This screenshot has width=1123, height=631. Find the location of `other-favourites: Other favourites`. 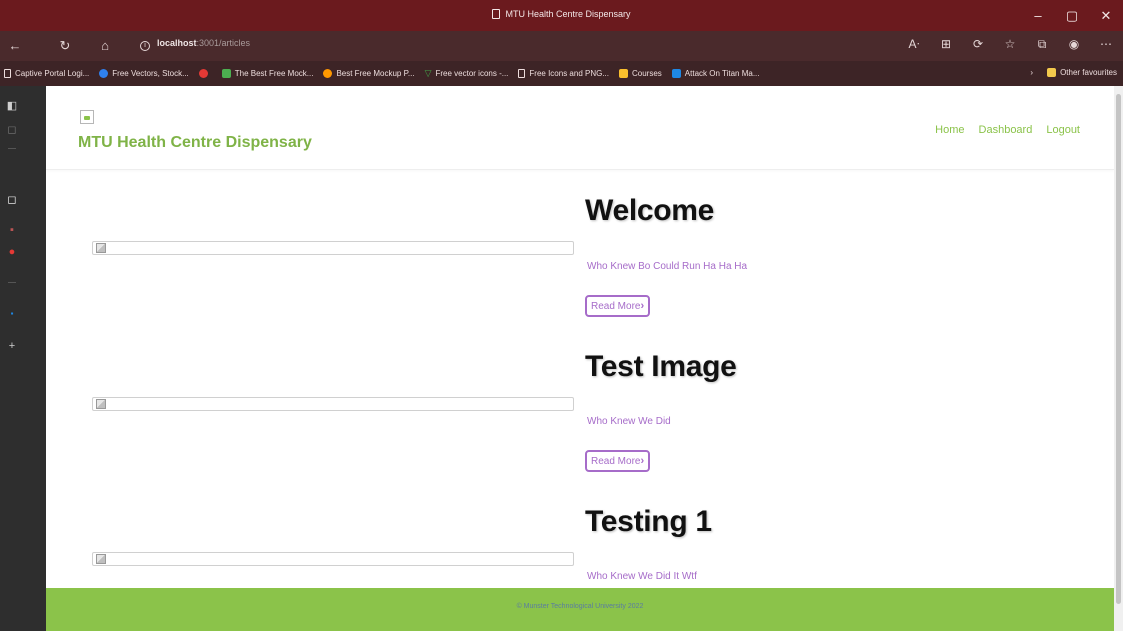

other-favourites: Other favourites is located at coordinates (1082, 72).